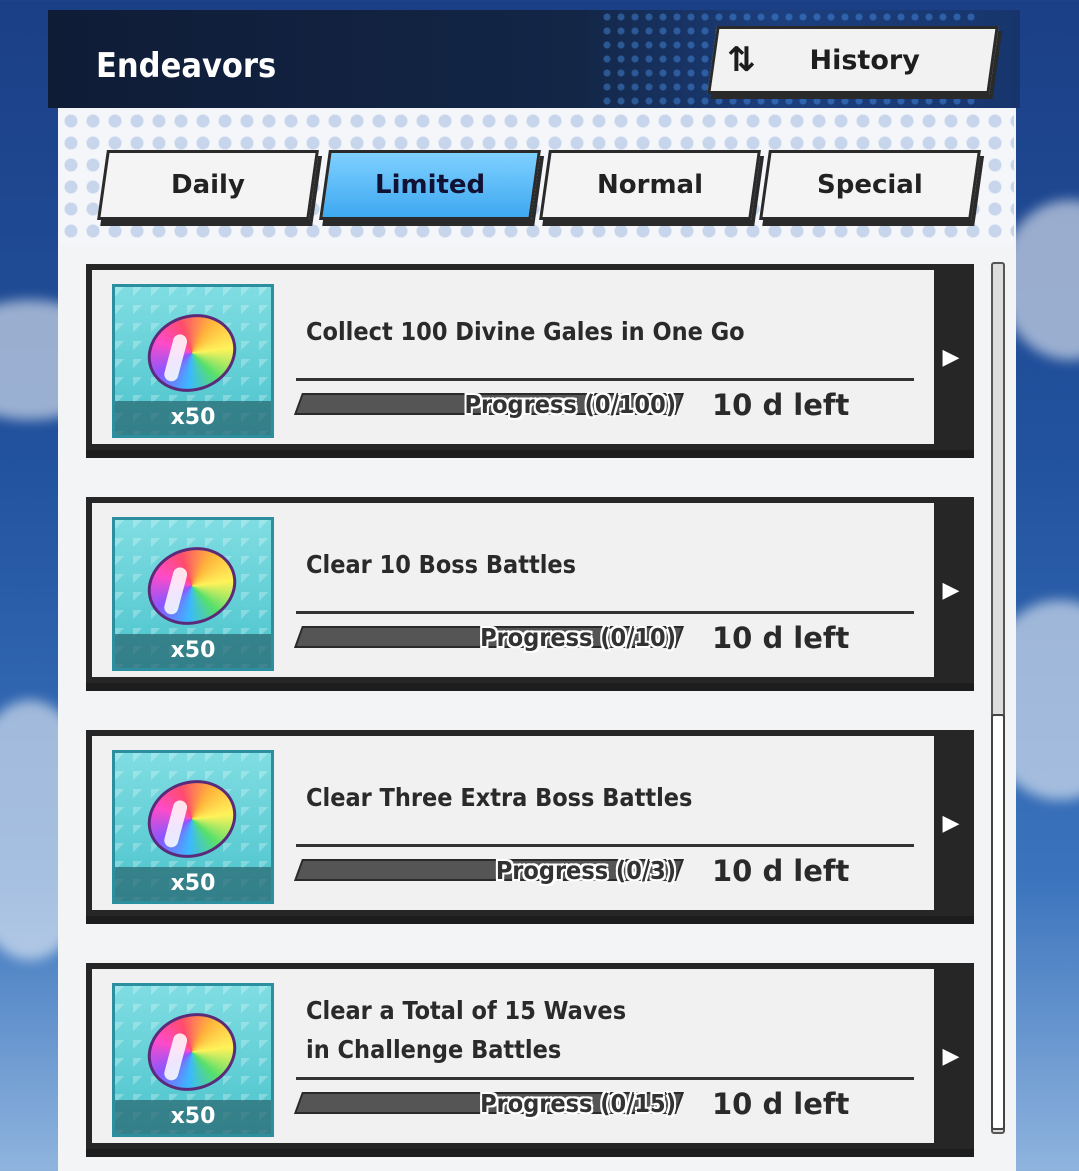  I want to click on task-title-line: Clear 10 Boss Battles, so click(441, 564).